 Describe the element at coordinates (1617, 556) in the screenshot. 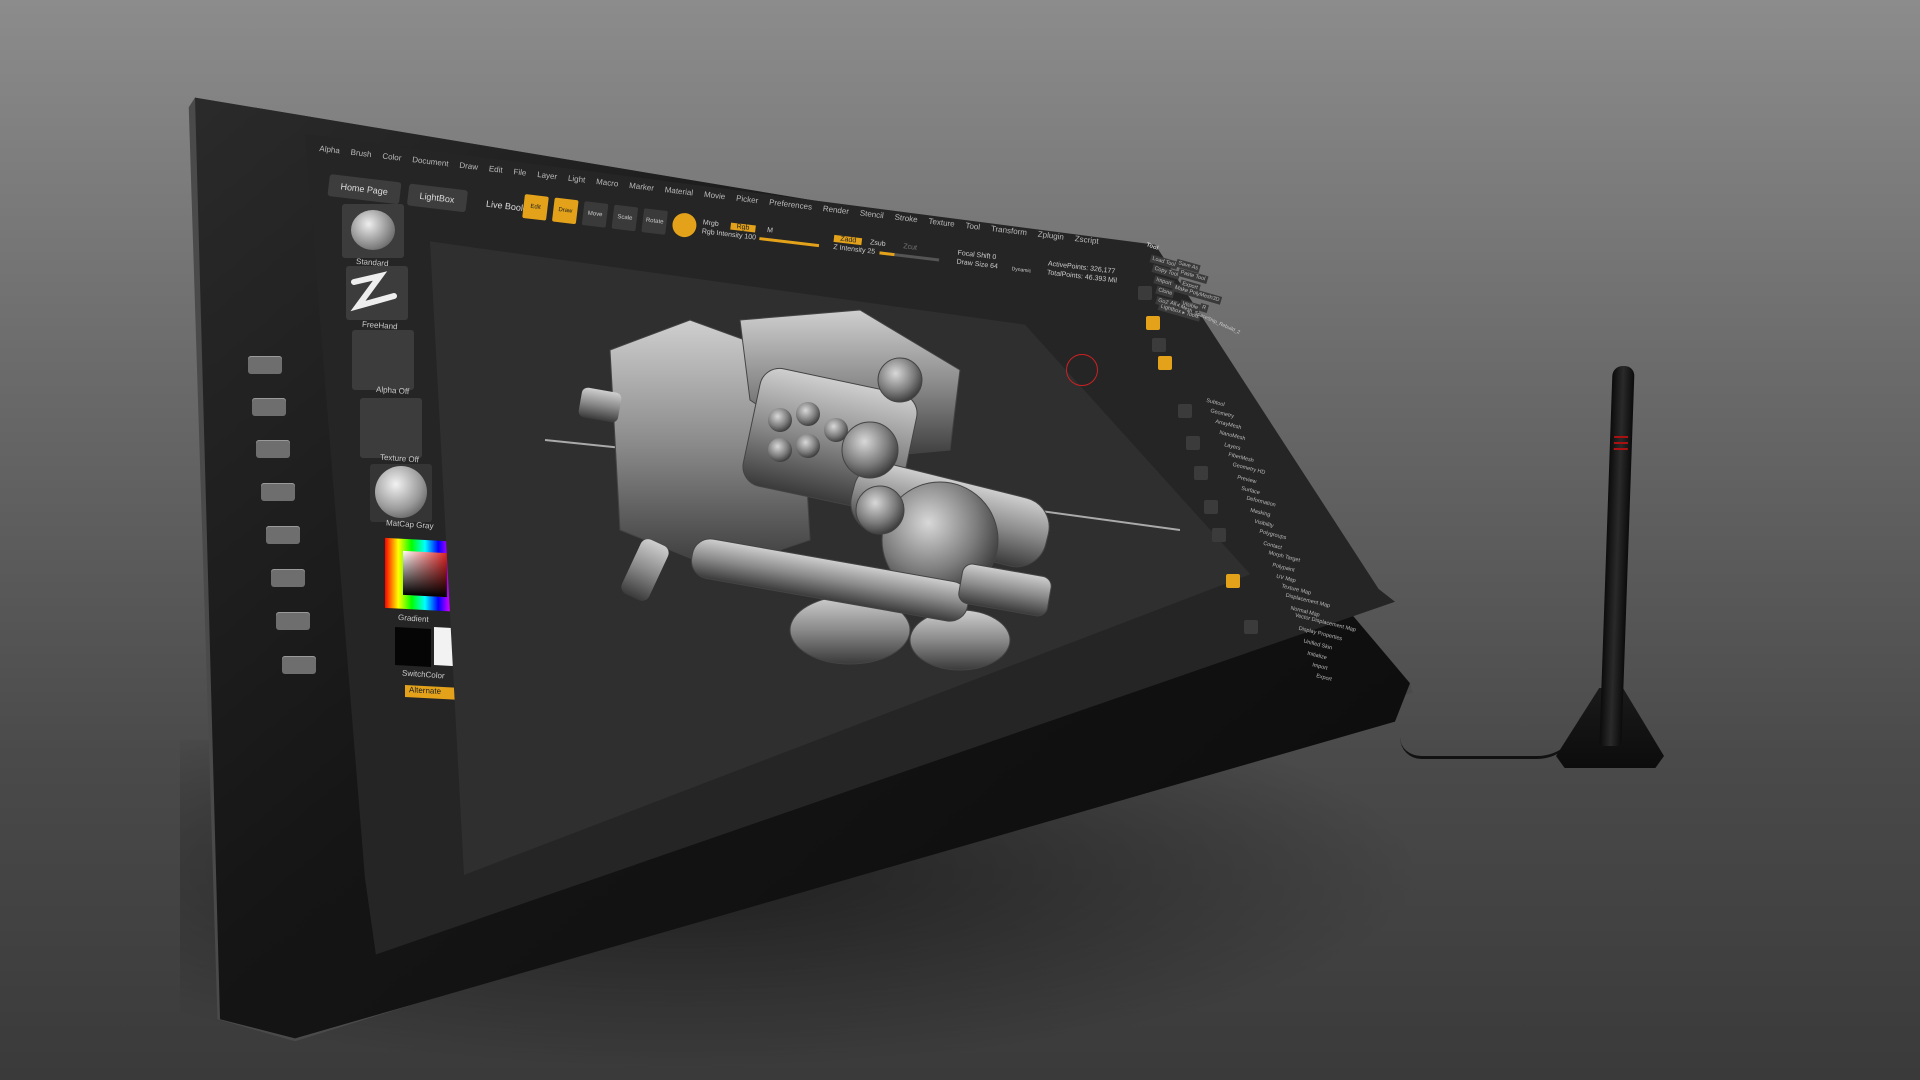

I see `stylus-pen` at that location.